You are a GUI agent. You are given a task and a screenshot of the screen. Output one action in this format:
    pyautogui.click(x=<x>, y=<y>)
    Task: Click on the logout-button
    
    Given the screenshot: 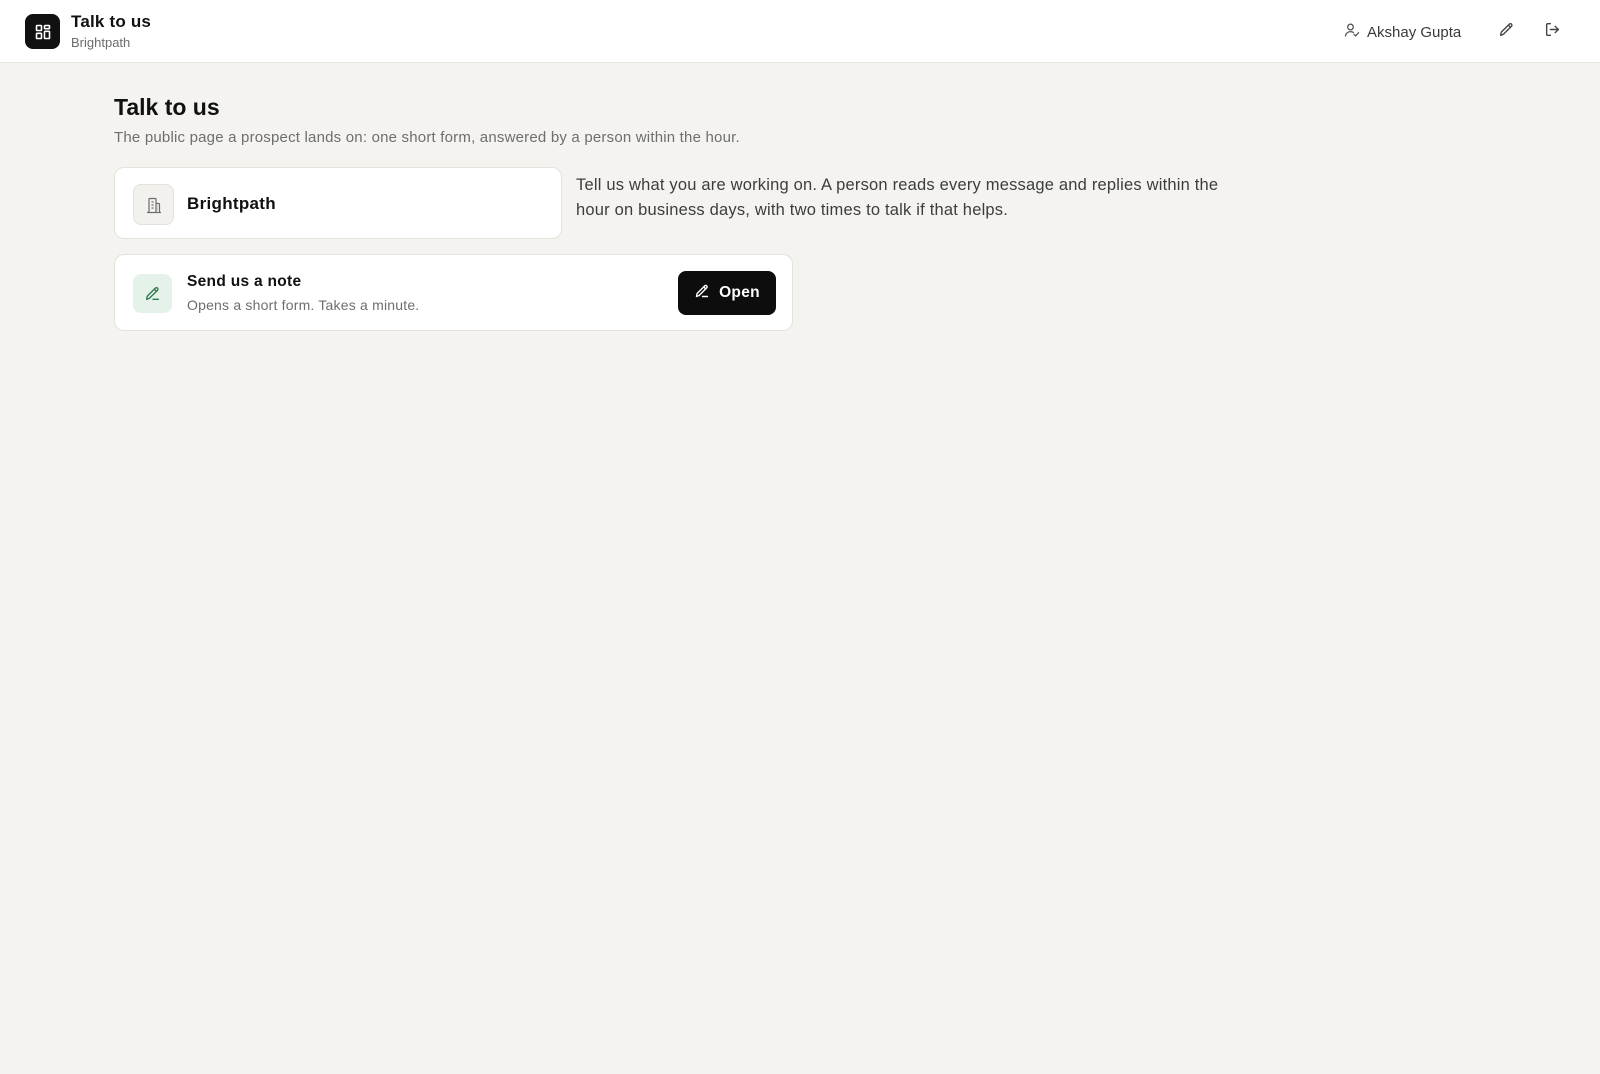 What is the action you would take?
    pyautogui.click(x=1552, y=32)
    